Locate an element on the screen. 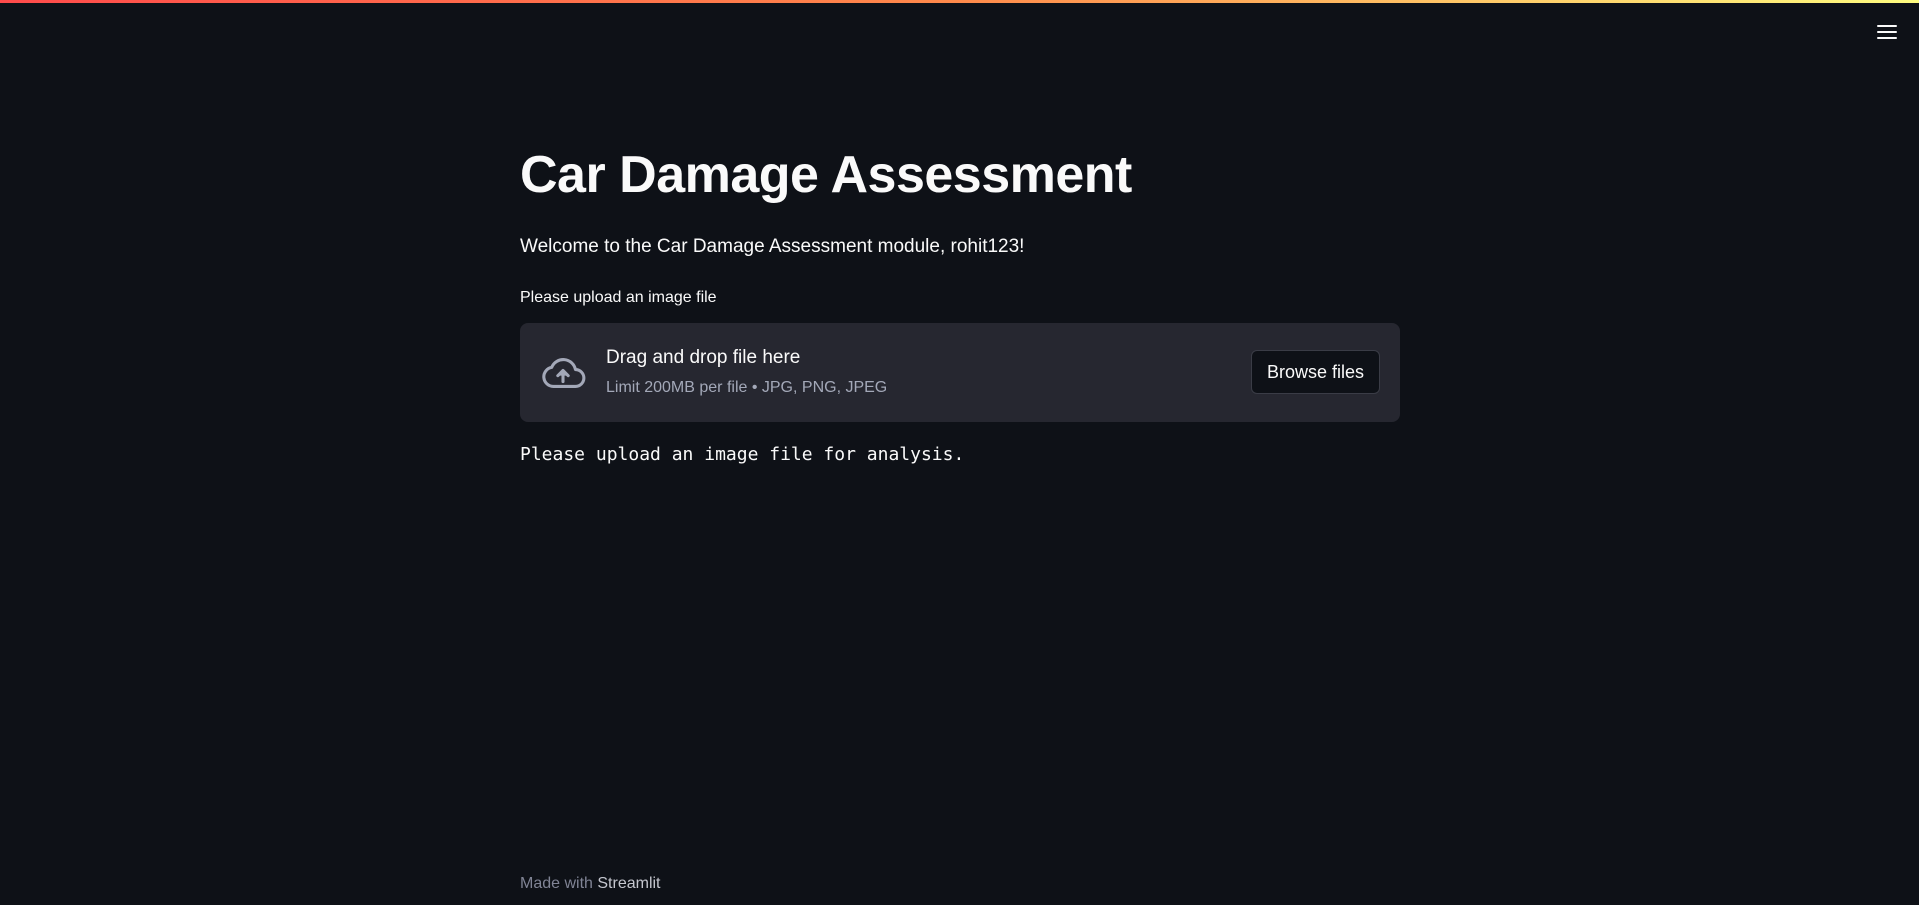 The height and width of the screenshot is (905, 1919). footer-made-with: Made with is located at coordinates (559, 883).